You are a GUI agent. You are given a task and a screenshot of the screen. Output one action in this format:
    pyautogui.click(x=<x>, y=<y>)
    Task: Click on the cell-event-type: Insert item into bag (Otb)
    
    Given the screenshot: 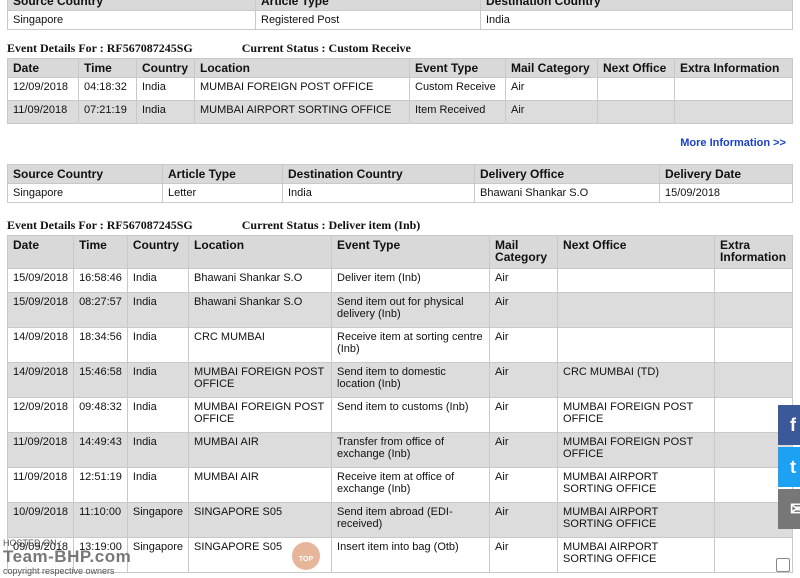 What is the action you would take?
    pyautogui.click(x=411, y=555)
    